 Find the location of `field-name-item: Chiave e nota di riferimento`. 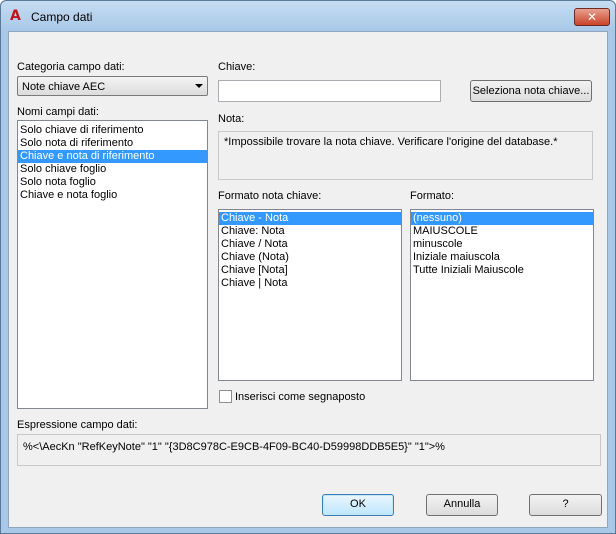

field-name-item: Chiave e nota di riferimento is located at coordinates (112, 156).